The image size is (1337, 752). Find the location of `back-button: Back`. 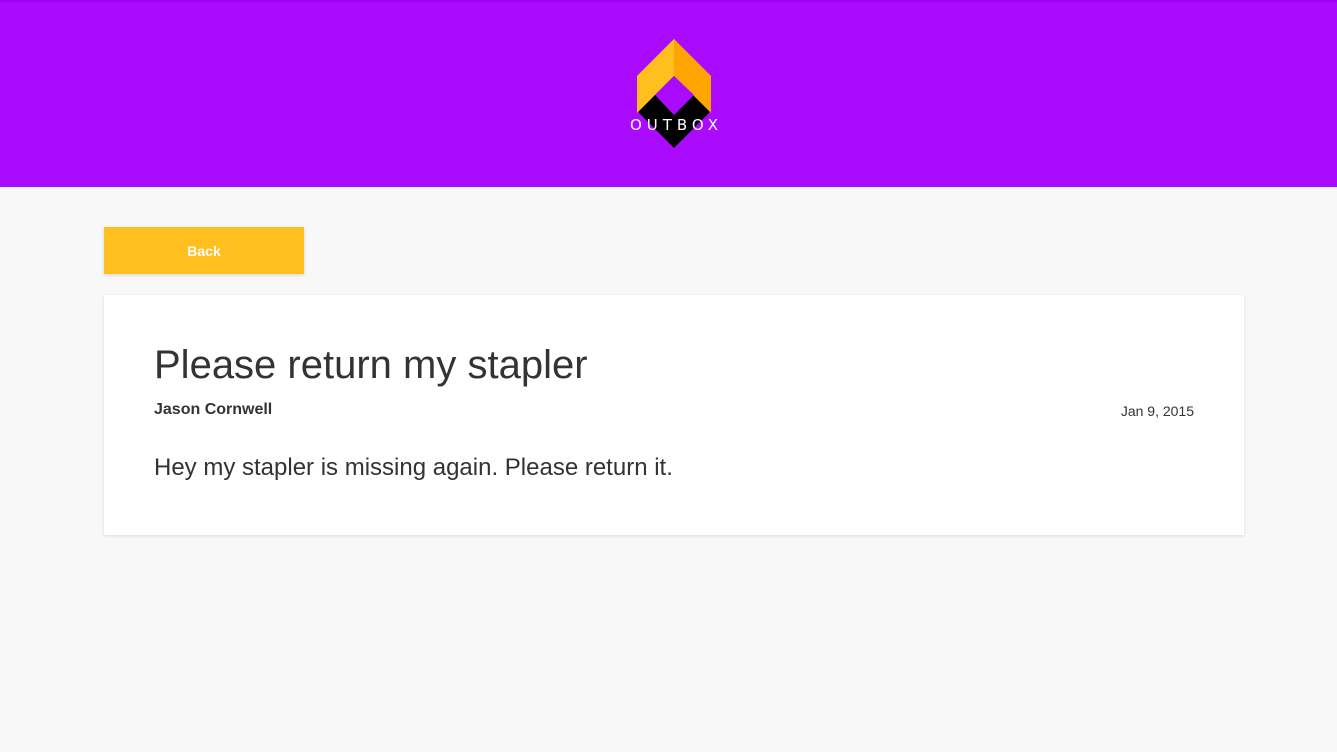

back-button: Back is located at coordinates (204, 250).